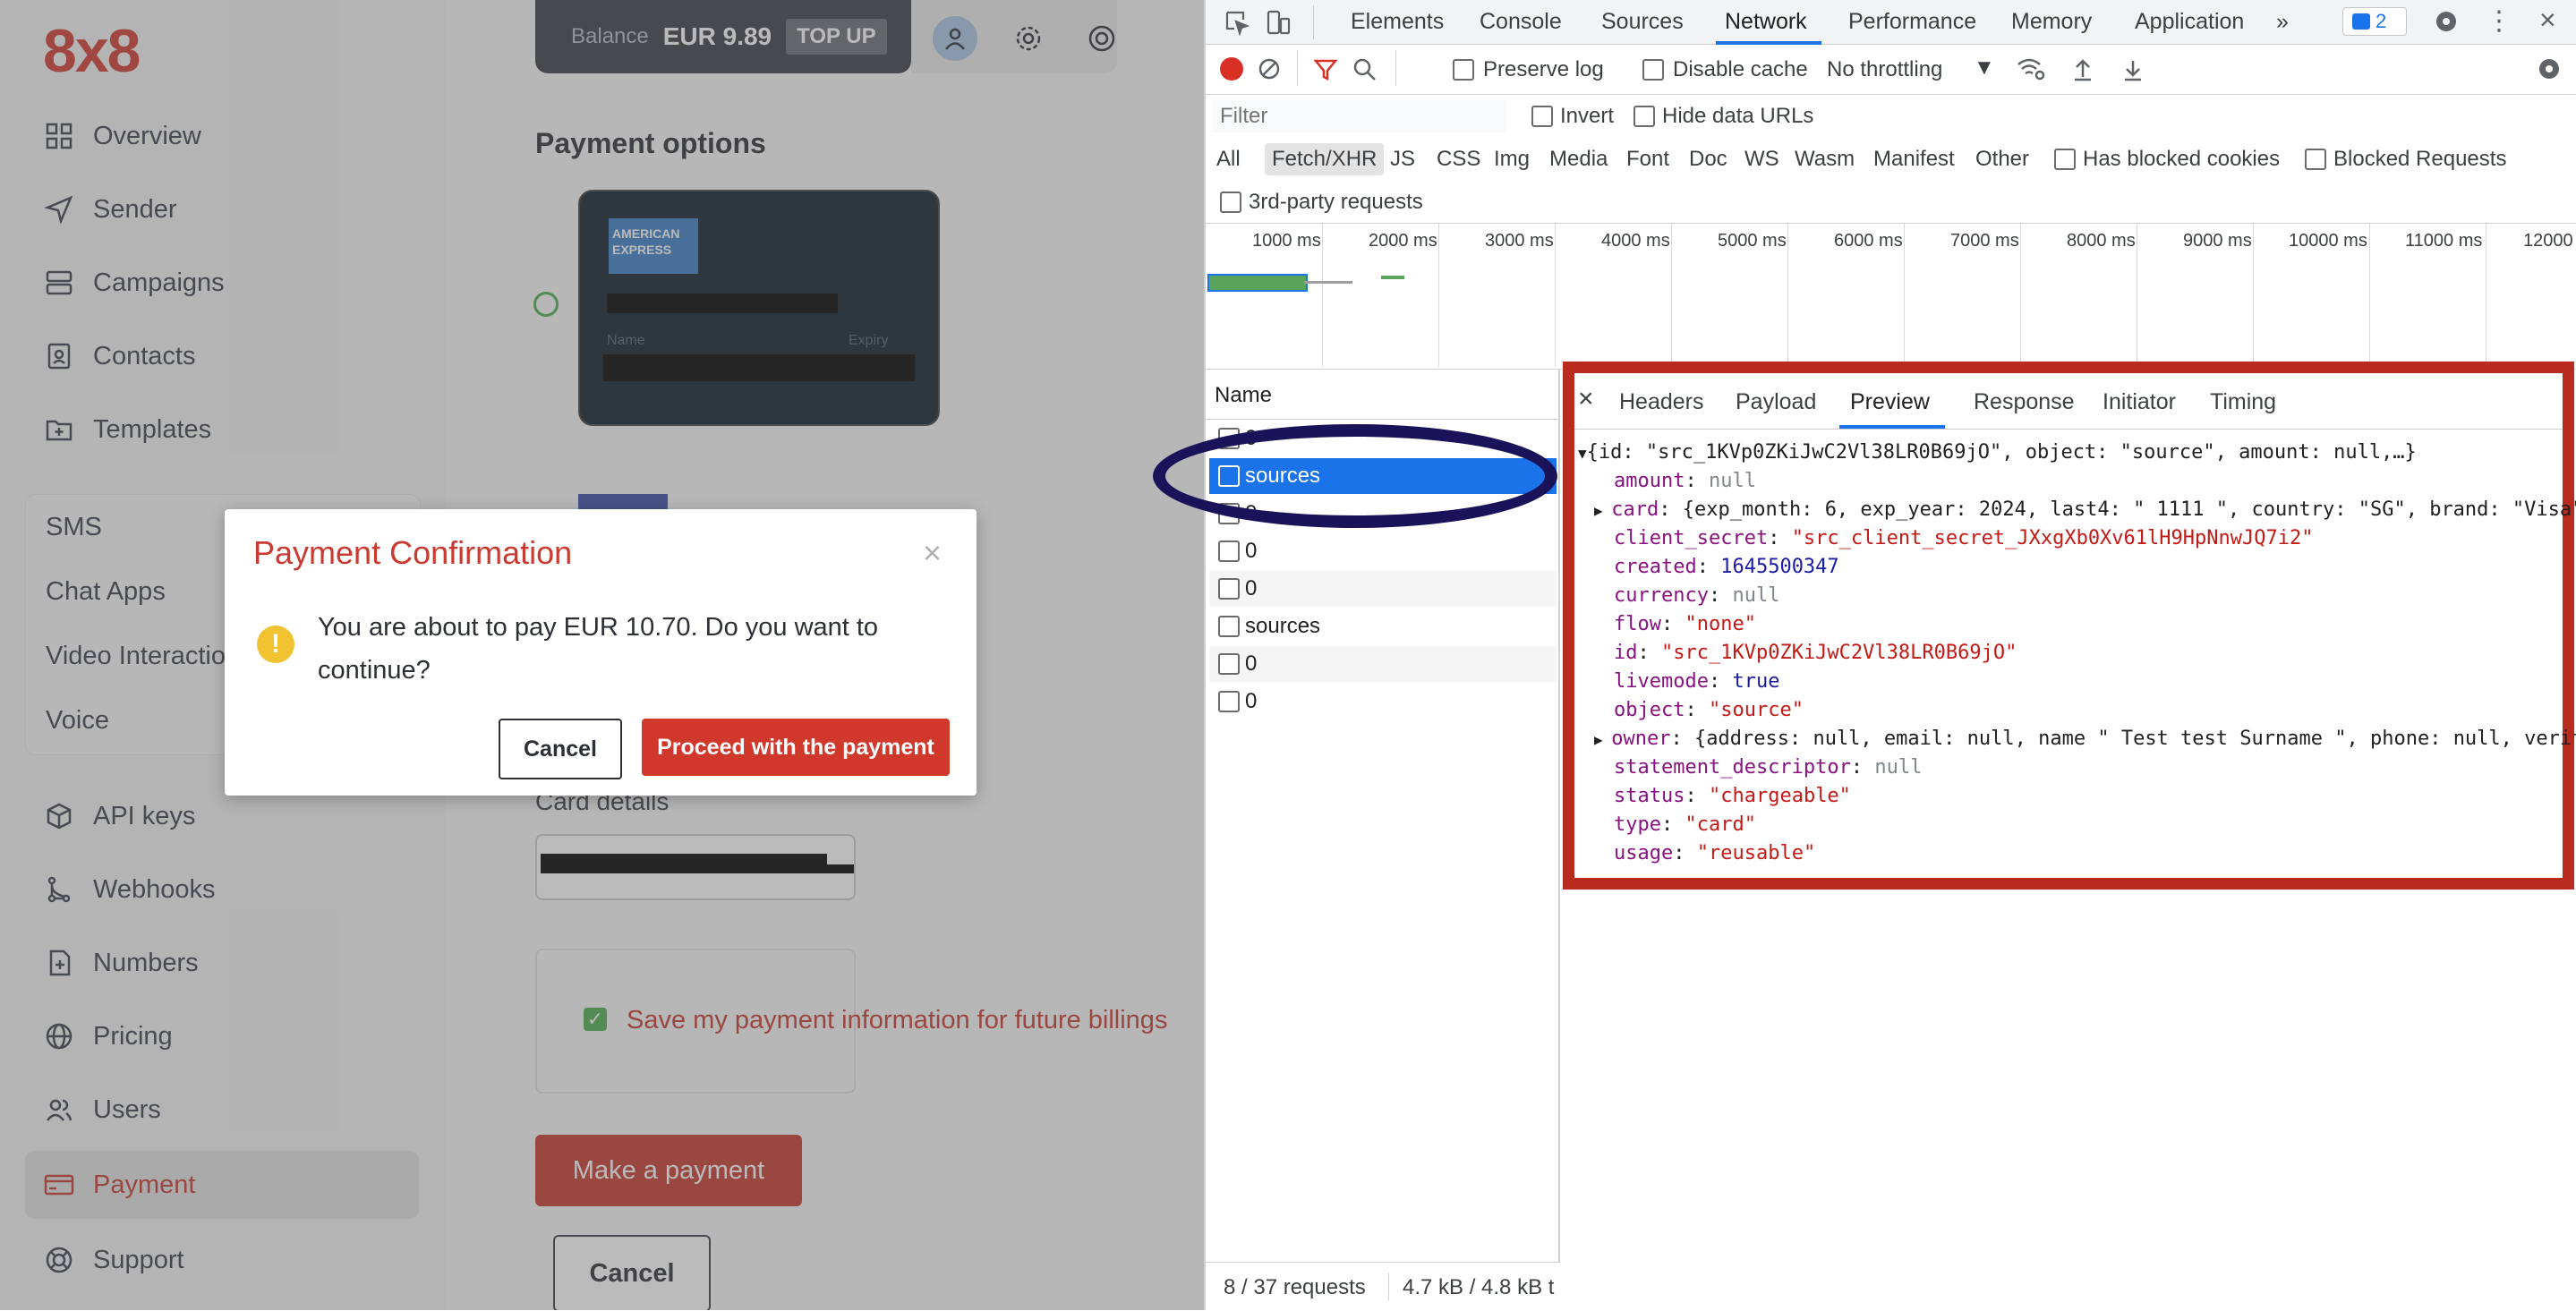  I want to click on record-icon, so click(1231, 69).